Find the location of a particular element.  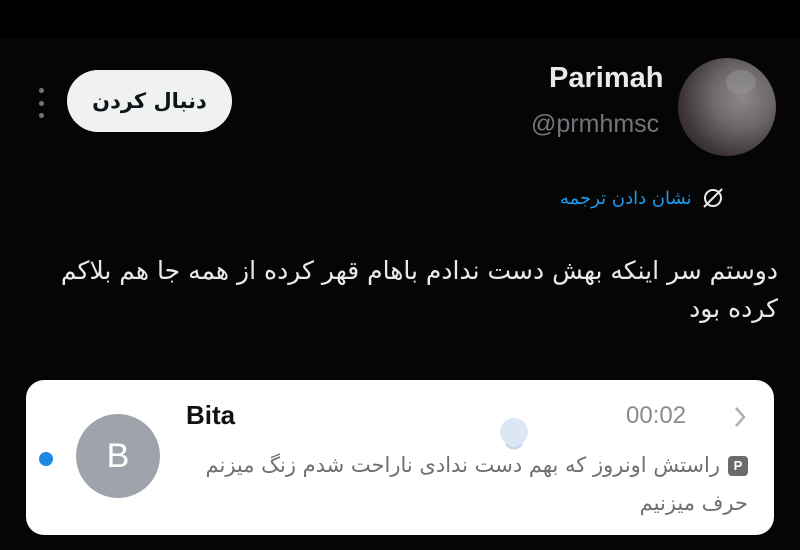

translate-globe-icon is located at coordinates (712, 198).